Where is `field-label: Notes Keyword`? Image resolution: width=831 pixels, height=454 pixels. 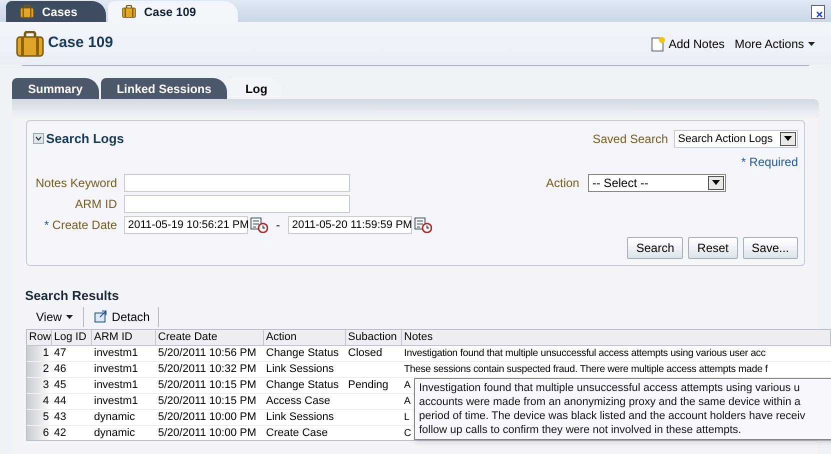
field-label: Notes Keyword is located at coordinates (76, 183).